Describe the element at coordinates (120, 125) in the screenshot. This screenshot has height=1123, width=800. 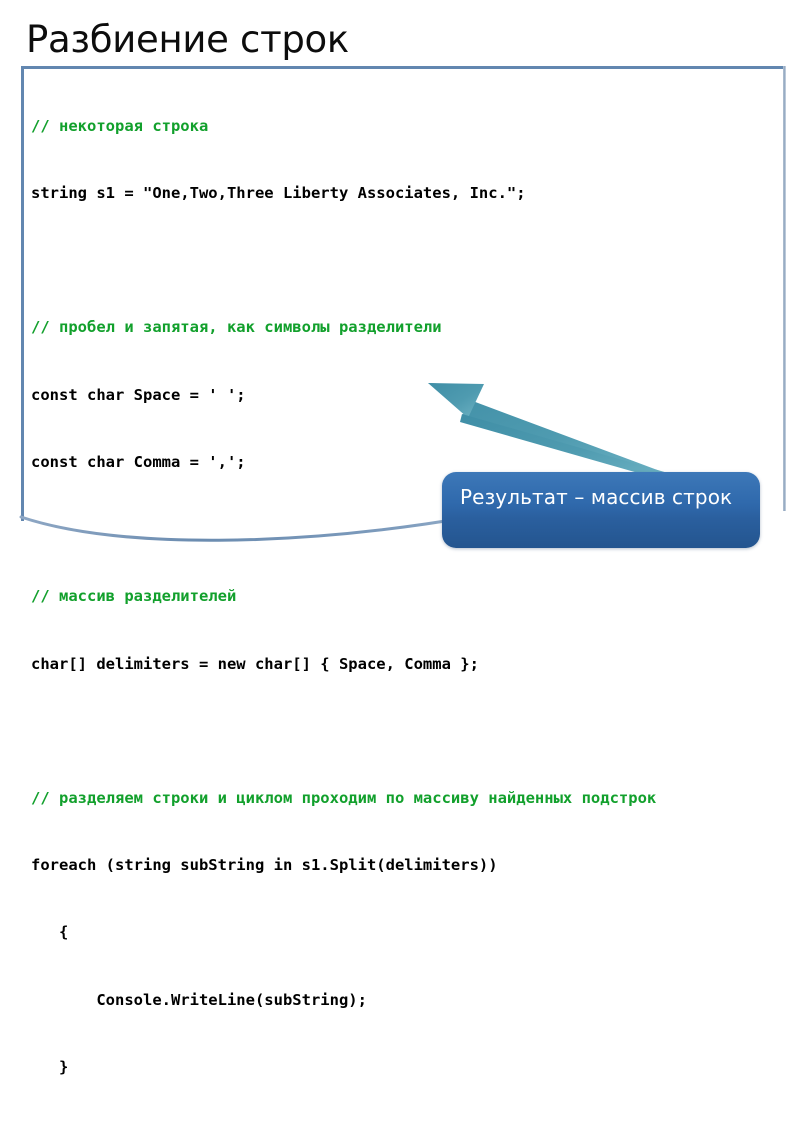
I see `code-line: // некоторая строка` at that location.